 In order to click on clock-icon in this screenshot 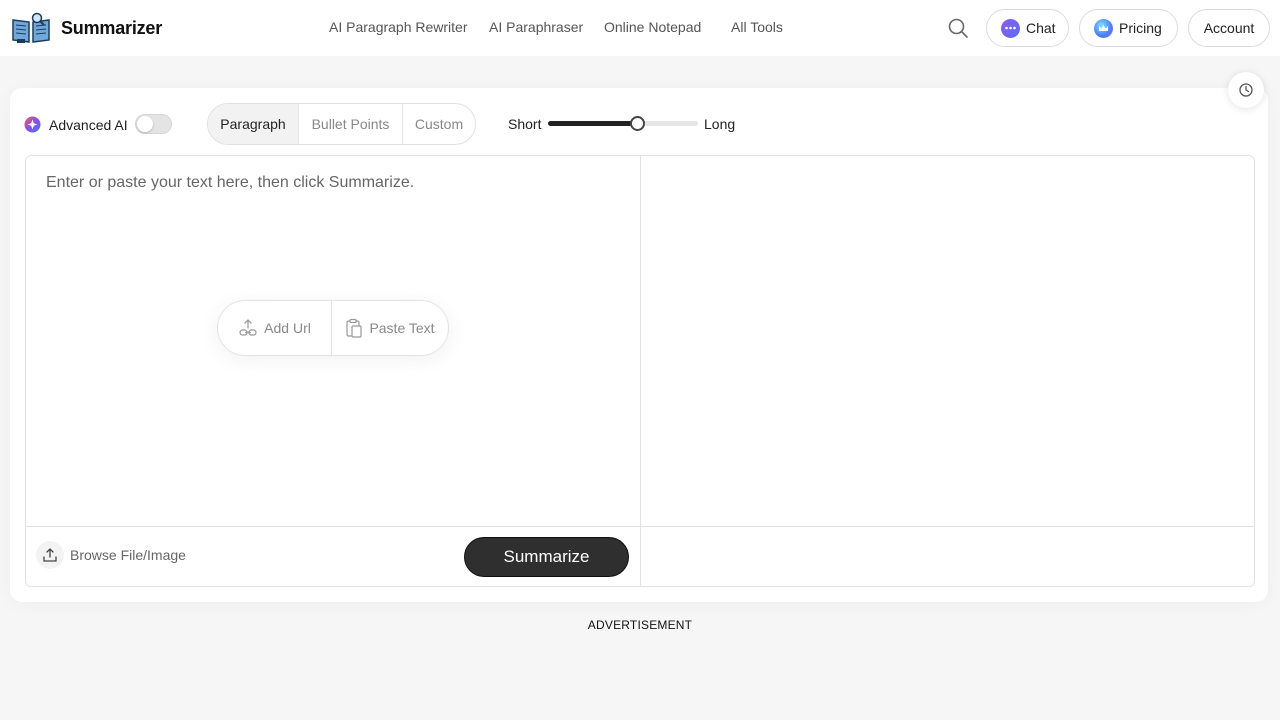, I will do `click(1246, 90)`.